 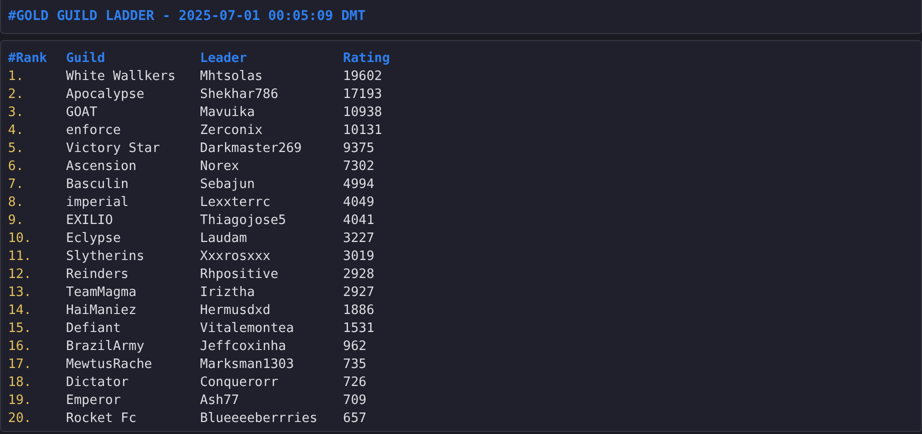 What do you see at coordinates (98, 275) in the screenshot?
I see `table-cell-text: Reinders` at bounding box center [98, 275].